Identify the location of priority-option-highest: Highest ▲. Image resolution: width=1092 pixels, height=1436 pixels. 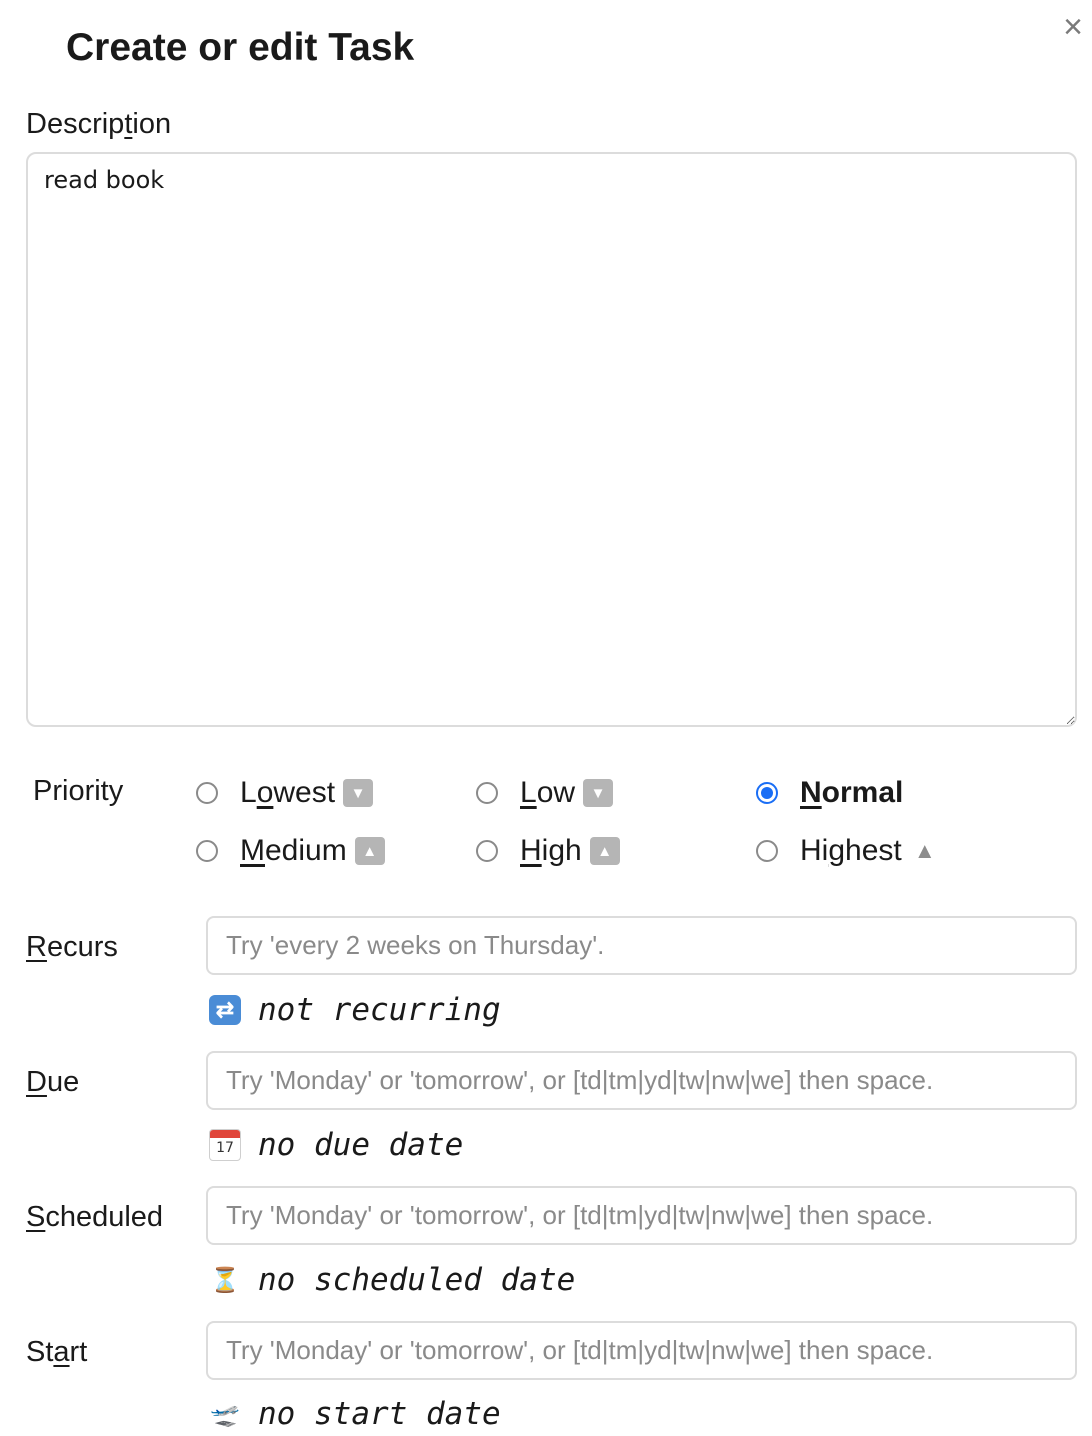
(848, 851).